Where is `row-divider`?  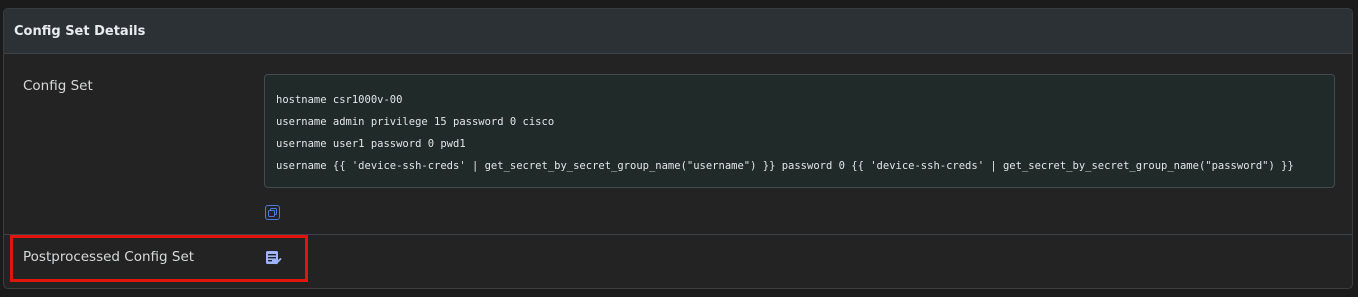 row-divider is located at coordinates (678, 234).